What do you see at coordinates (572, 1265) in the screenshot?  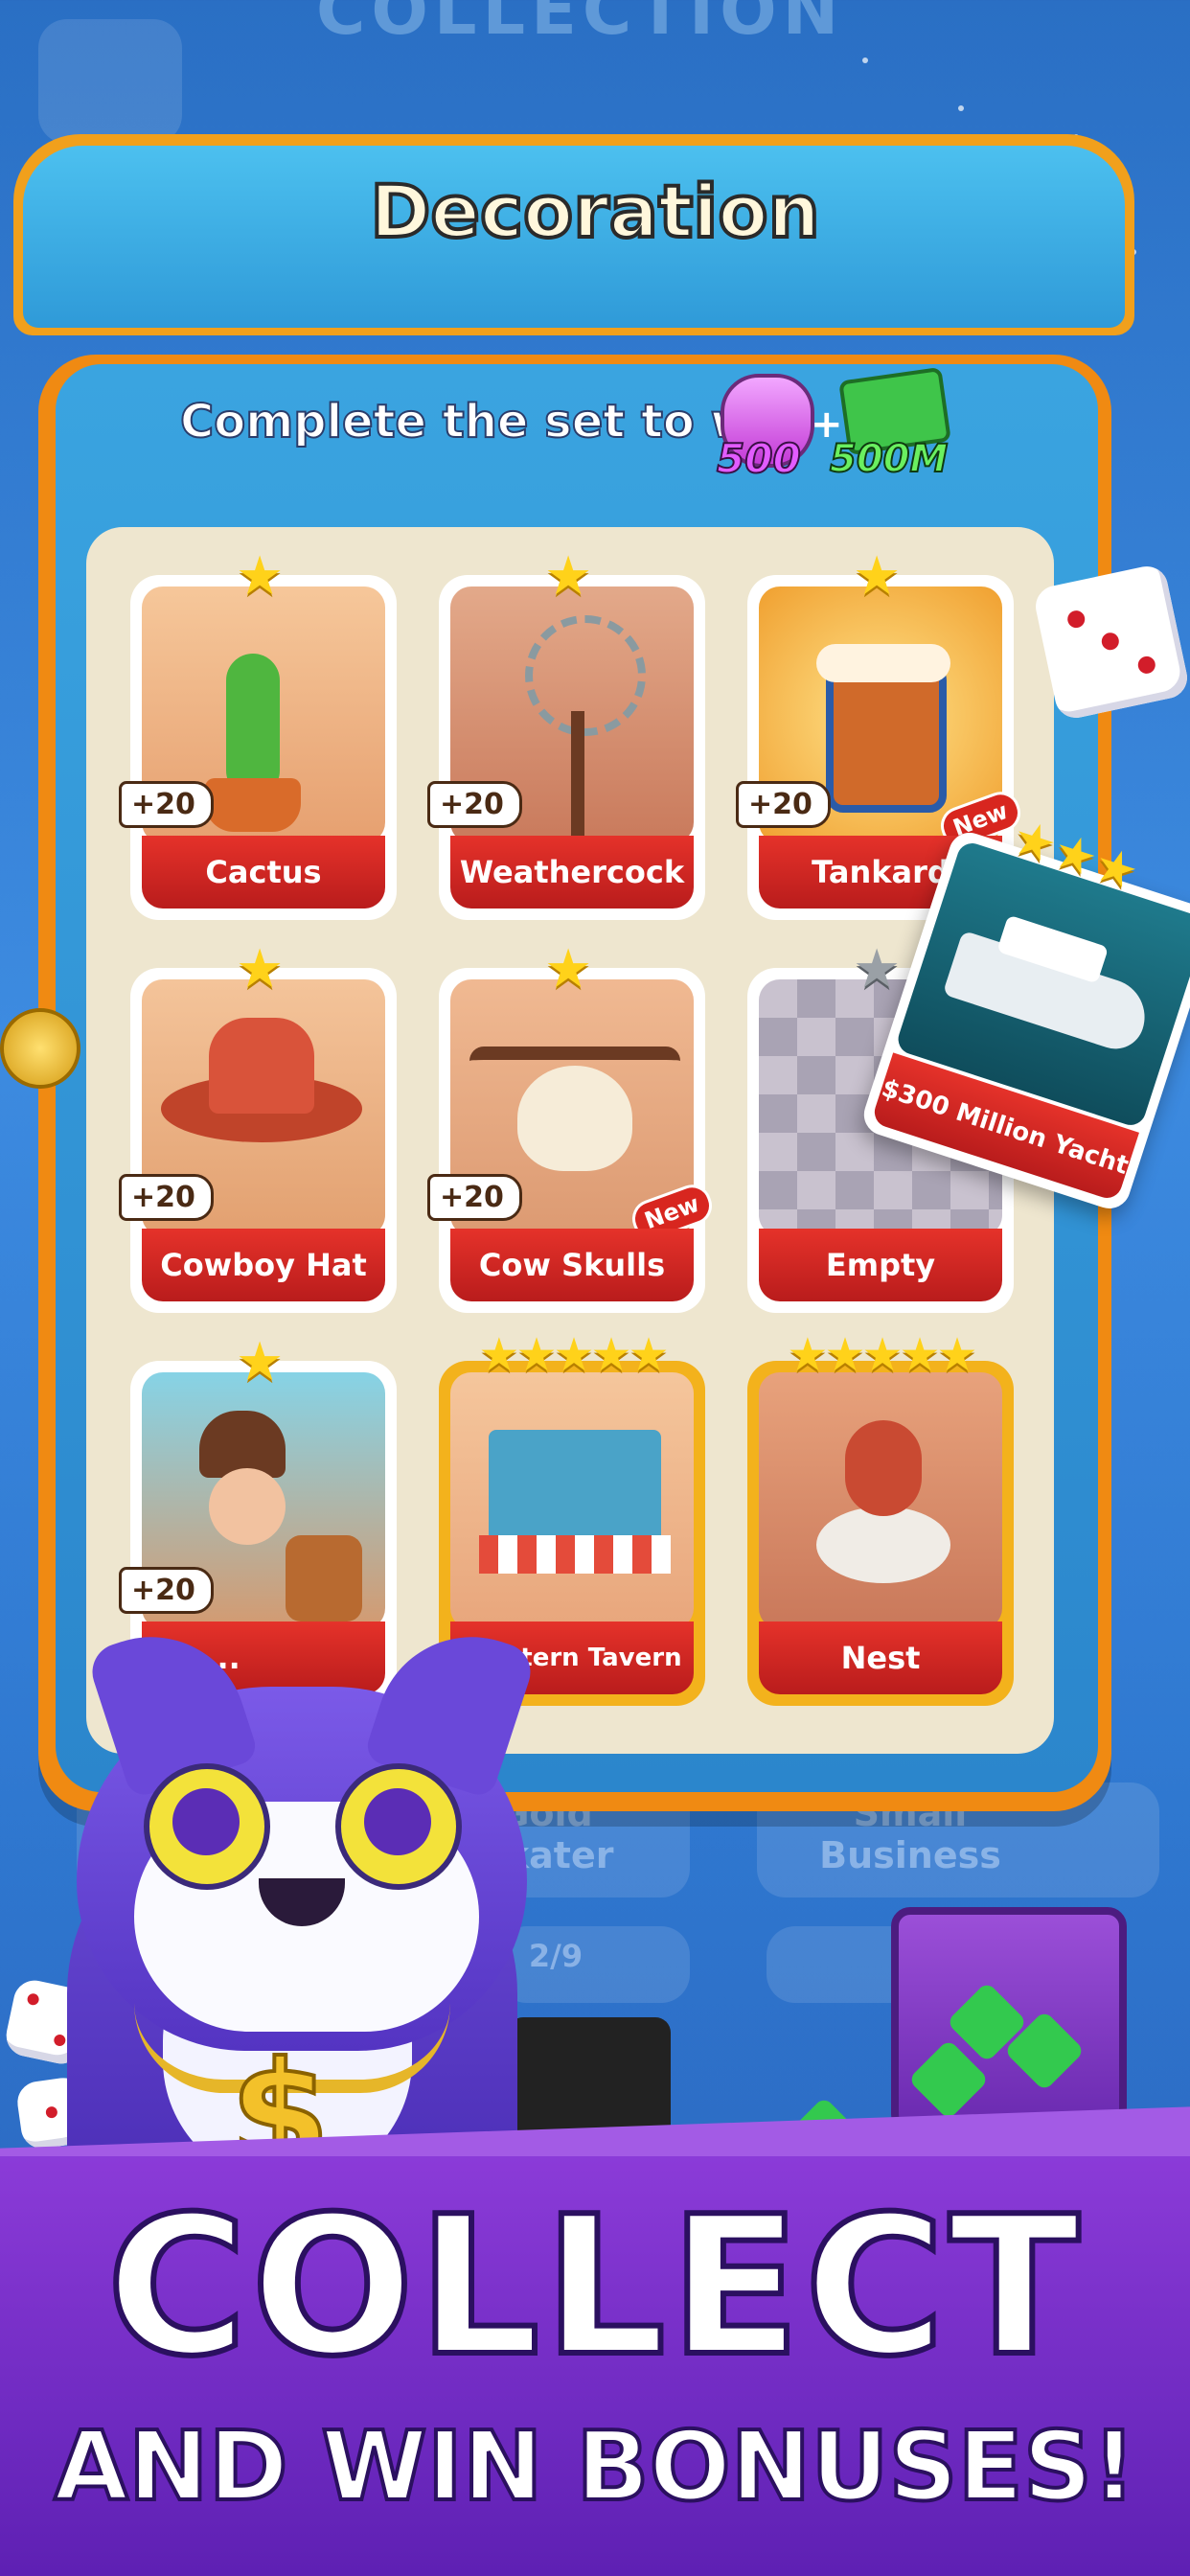 I see `card-label: Cow Skulls` at bounding box center [572, 1265].